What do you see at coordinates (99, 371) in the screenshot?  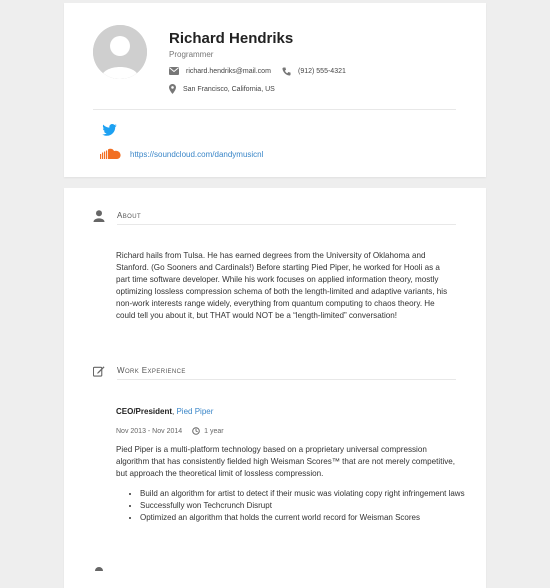 I see `edit-icon` at bounding box center [99, 371].